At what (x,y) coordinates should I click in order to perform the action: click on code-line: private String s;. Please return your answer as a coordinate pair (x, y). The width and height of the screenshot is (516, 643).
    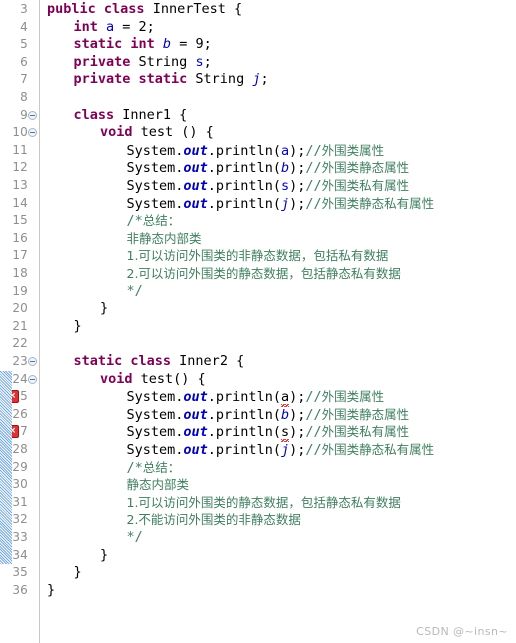
    Looking at the image, I should click on (278, 63).